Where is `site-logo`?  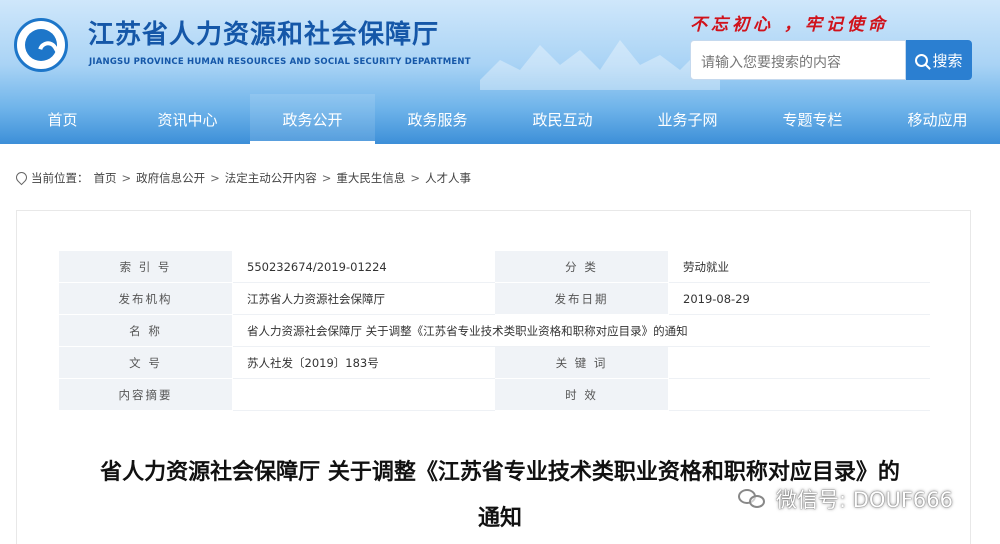 site-logo is located at coordinates (41, 45).